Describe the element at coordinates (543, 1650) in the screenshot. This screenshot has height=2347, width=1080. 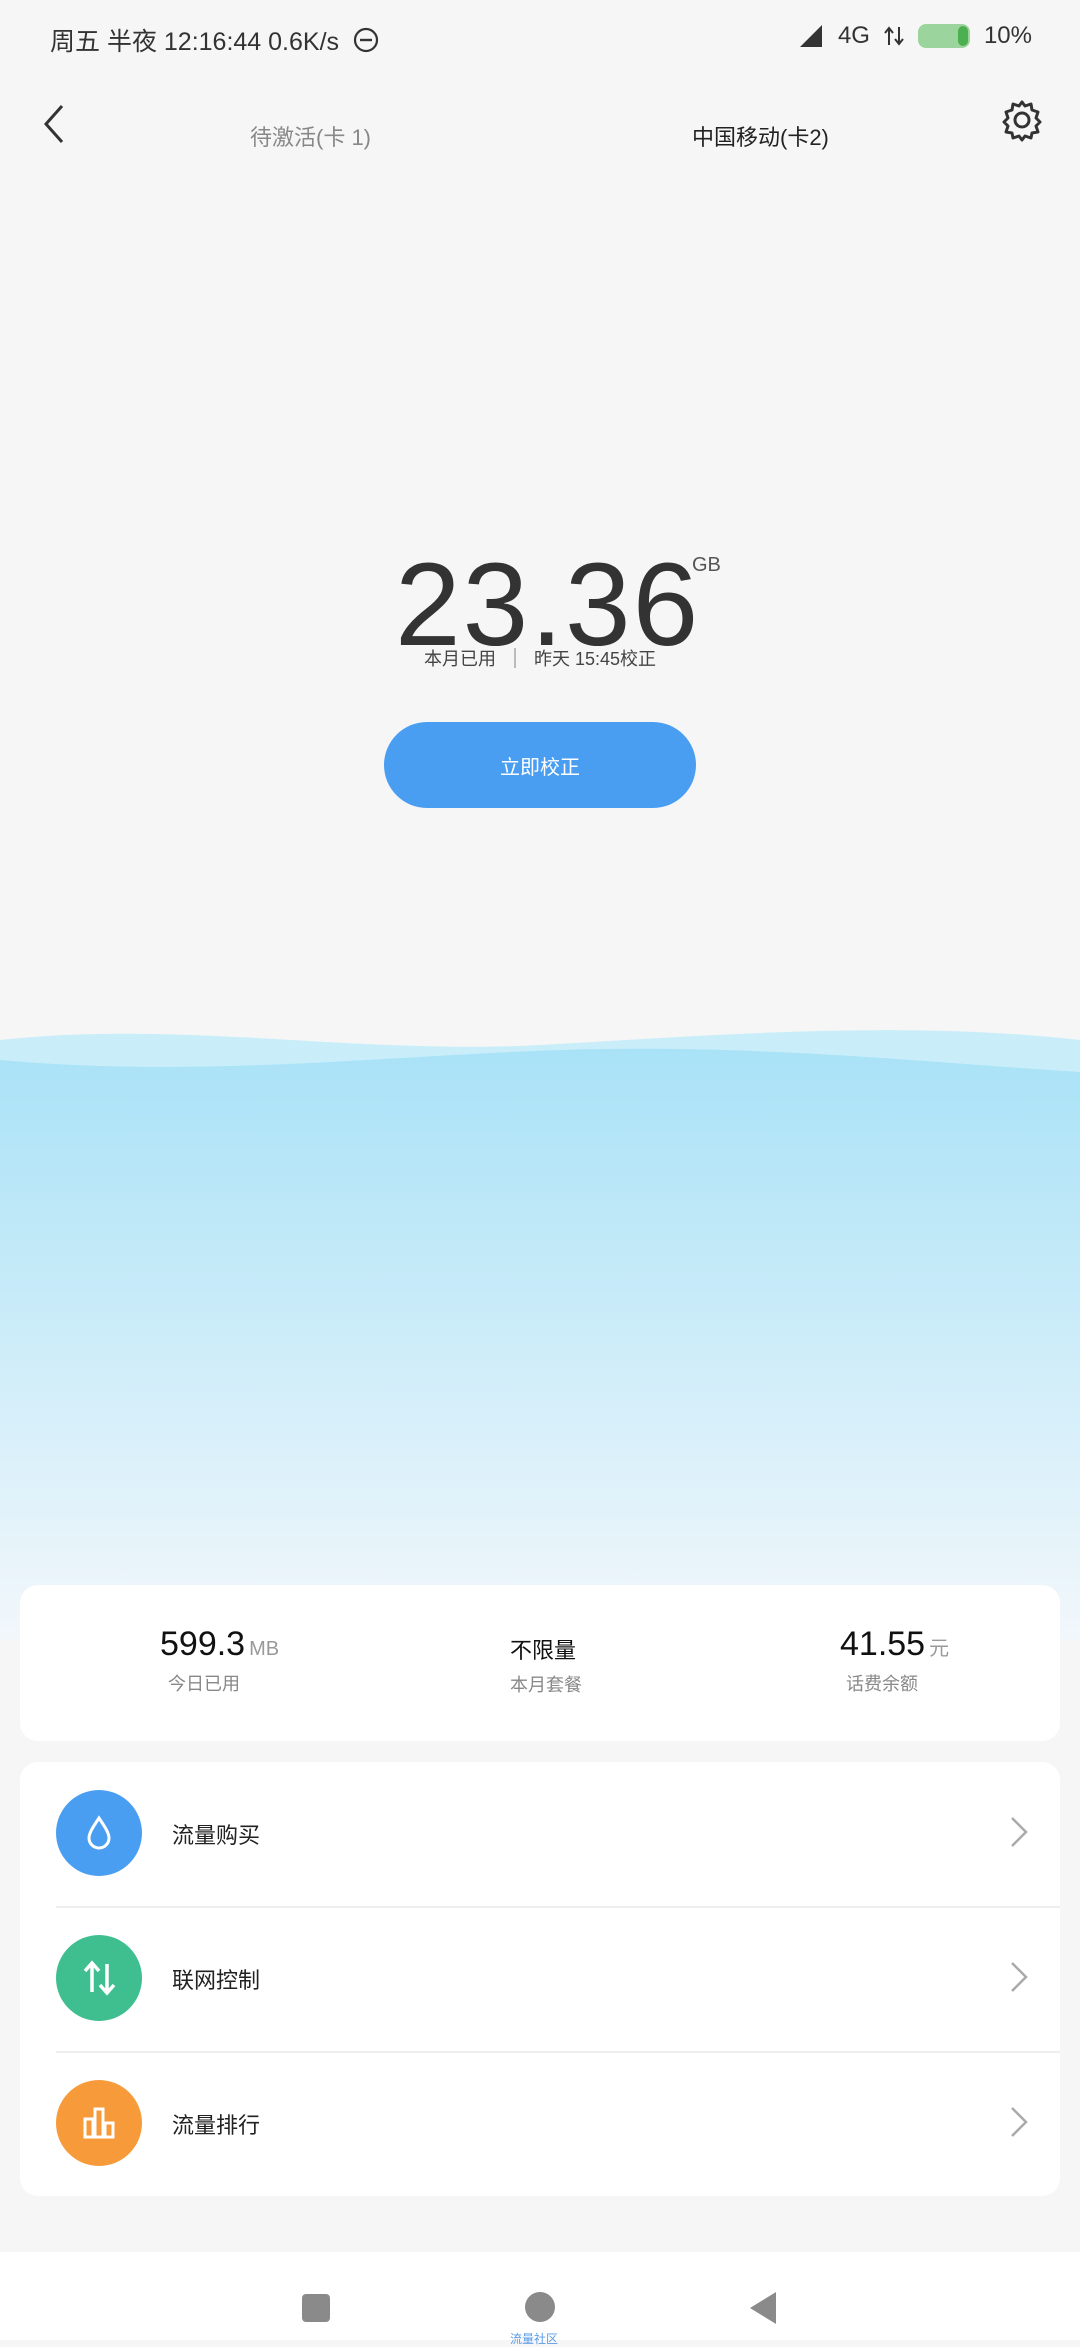
I see `summary-plan-value: 不限量` at that location.